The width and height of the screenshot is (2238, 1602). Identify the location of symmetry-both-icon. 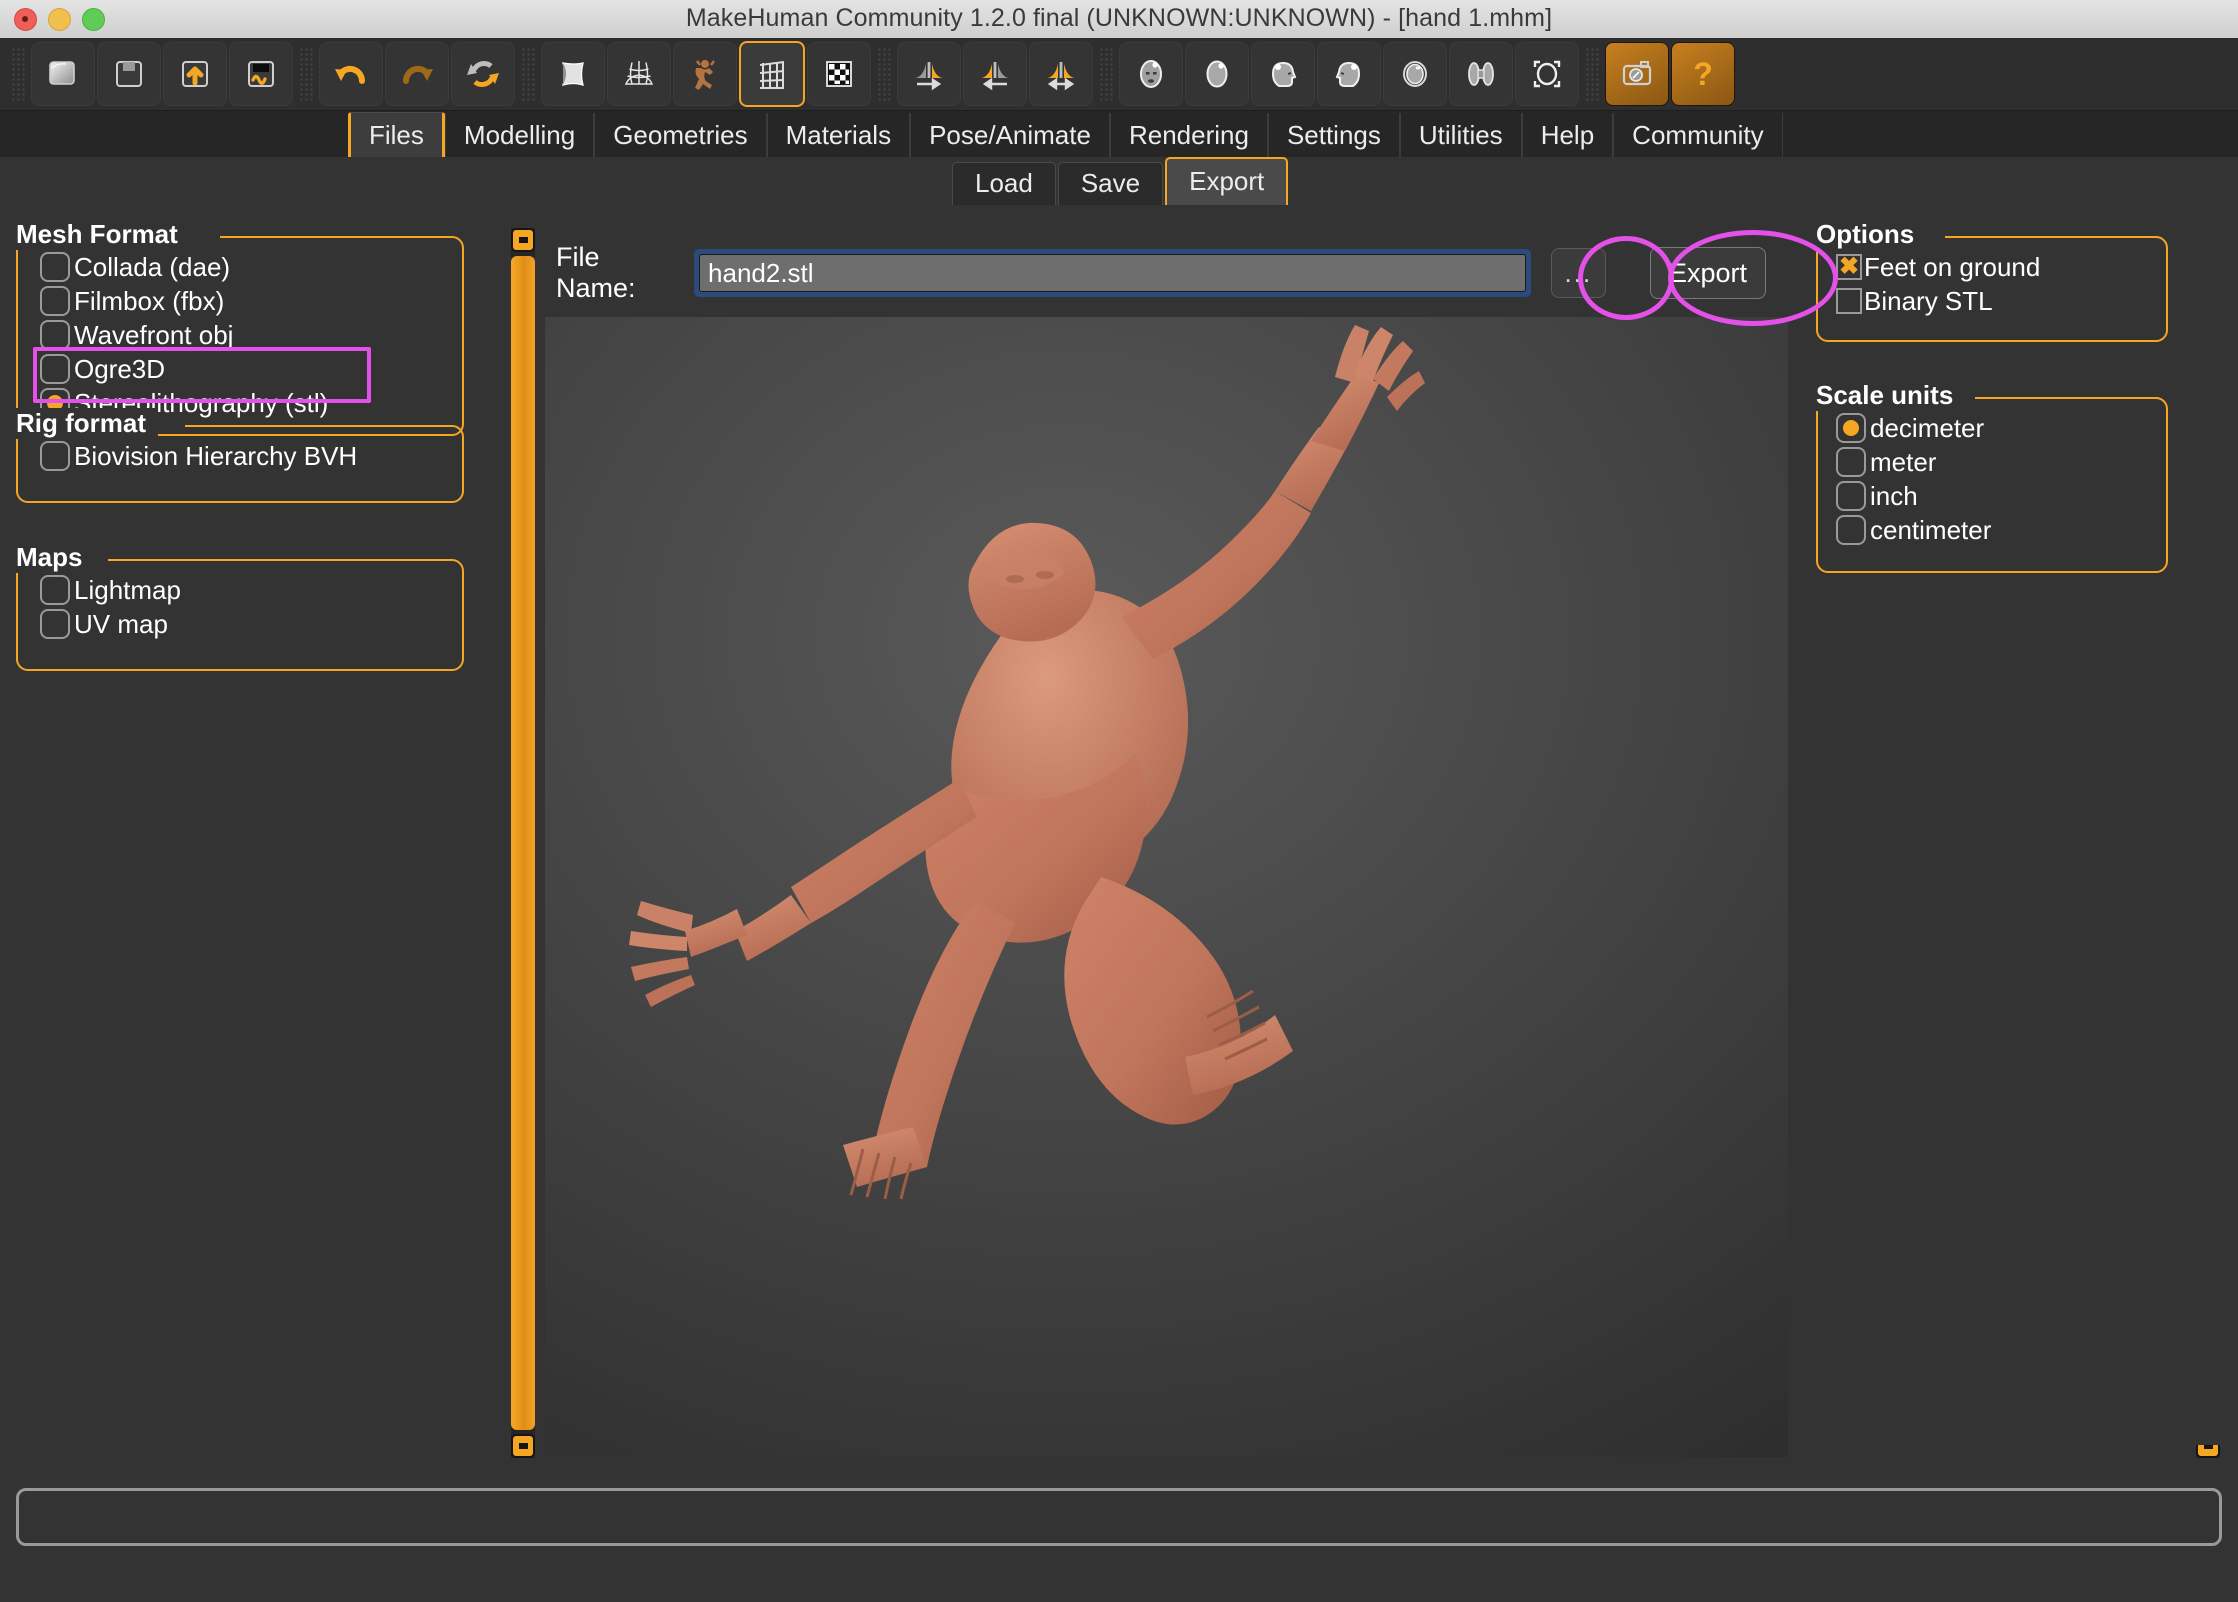
(1061, 74).